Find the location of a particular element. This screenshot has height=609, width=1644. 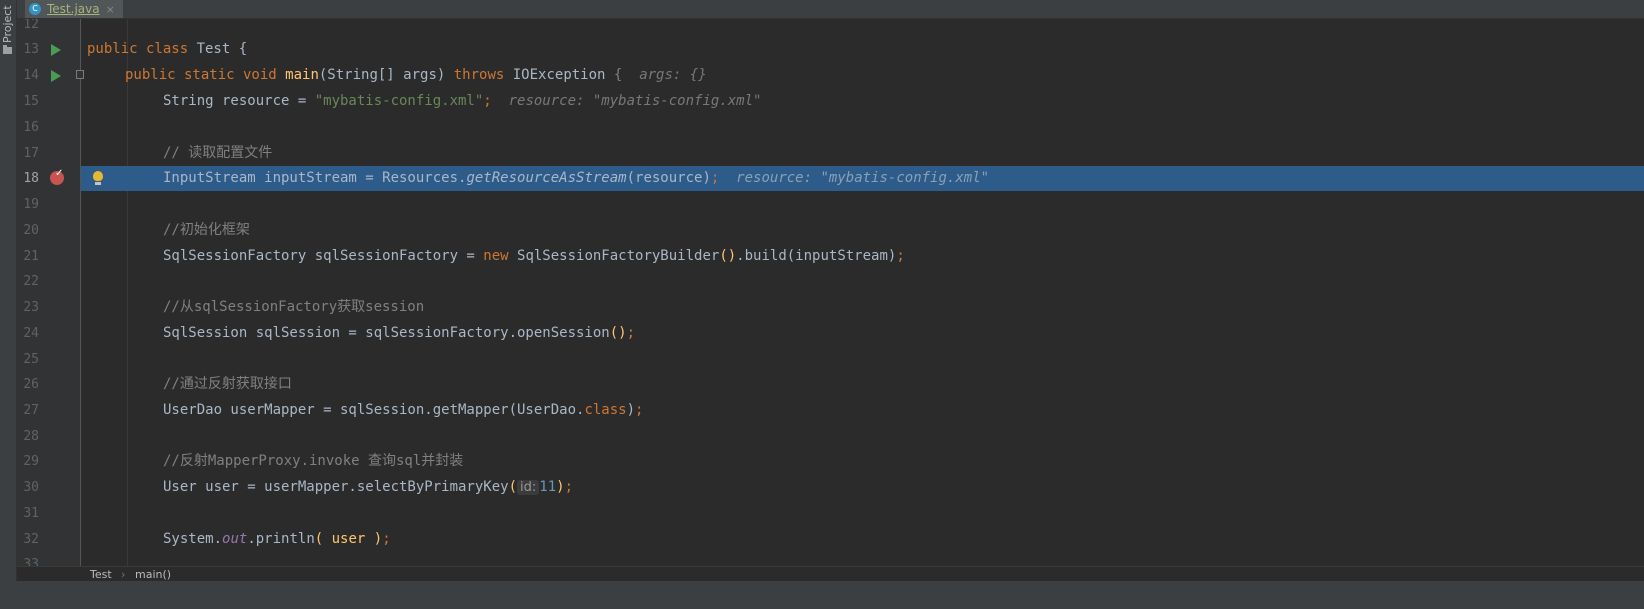

tab-label: Test.java is located at coordinates (73, 9).